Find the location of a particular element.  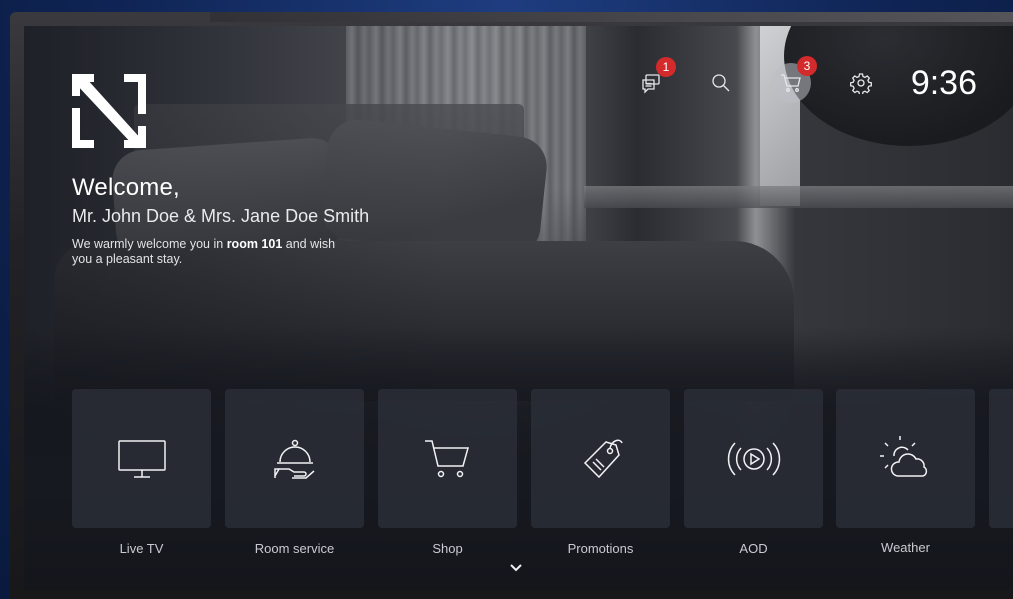

chevron-down-icon is located at coordinates (516, 568).